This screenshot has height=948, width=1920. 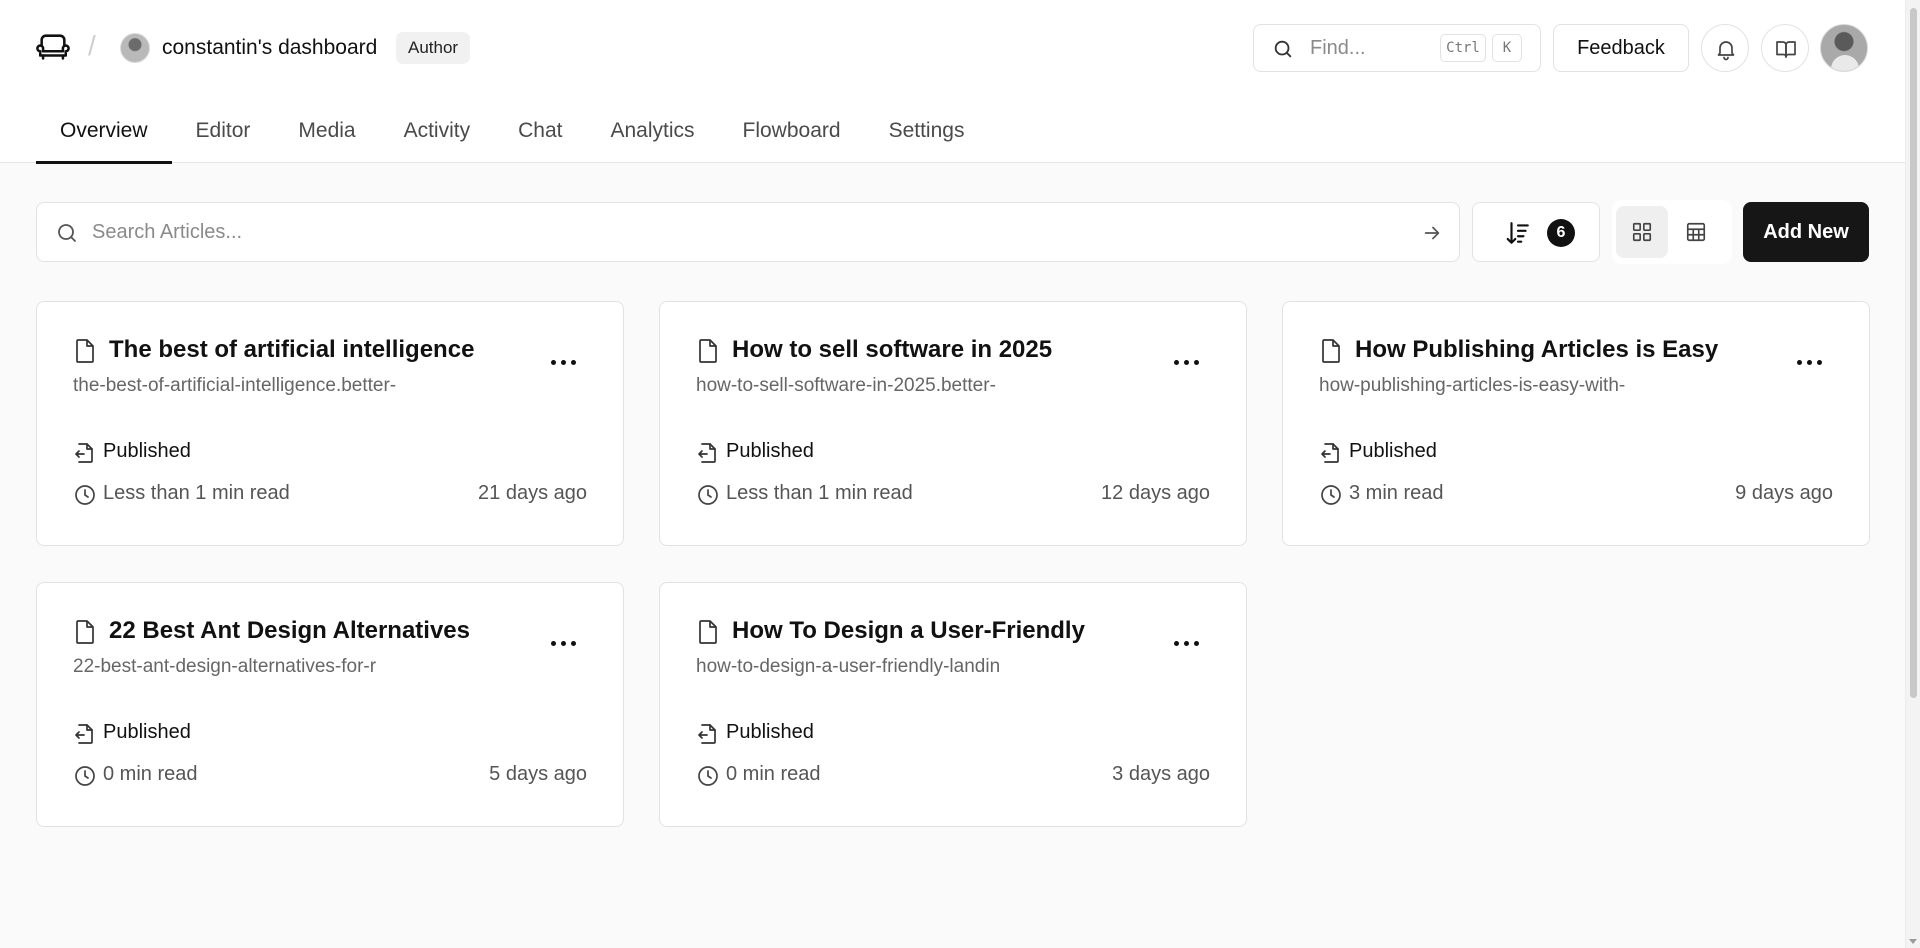 I want to click on article-title: How to sell software in 2025, so click(x=922, y=350).